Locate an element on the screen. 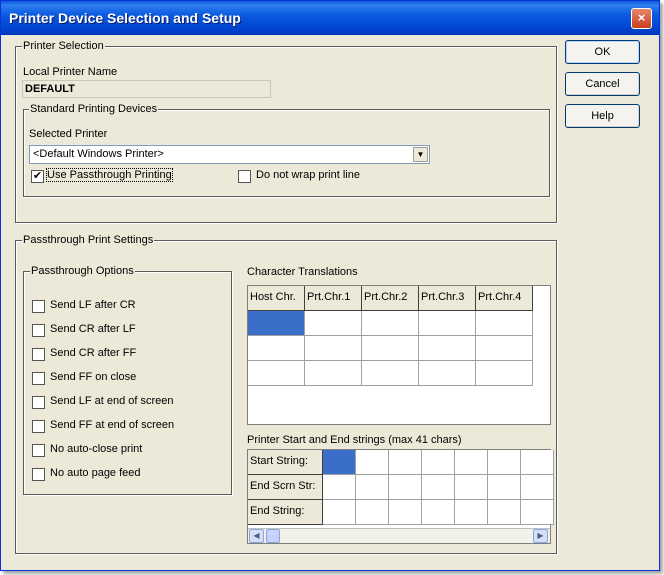 This screenshot has width=664, height=575. option-label: Send FF at end of screen is located at coordinates (112, 425).